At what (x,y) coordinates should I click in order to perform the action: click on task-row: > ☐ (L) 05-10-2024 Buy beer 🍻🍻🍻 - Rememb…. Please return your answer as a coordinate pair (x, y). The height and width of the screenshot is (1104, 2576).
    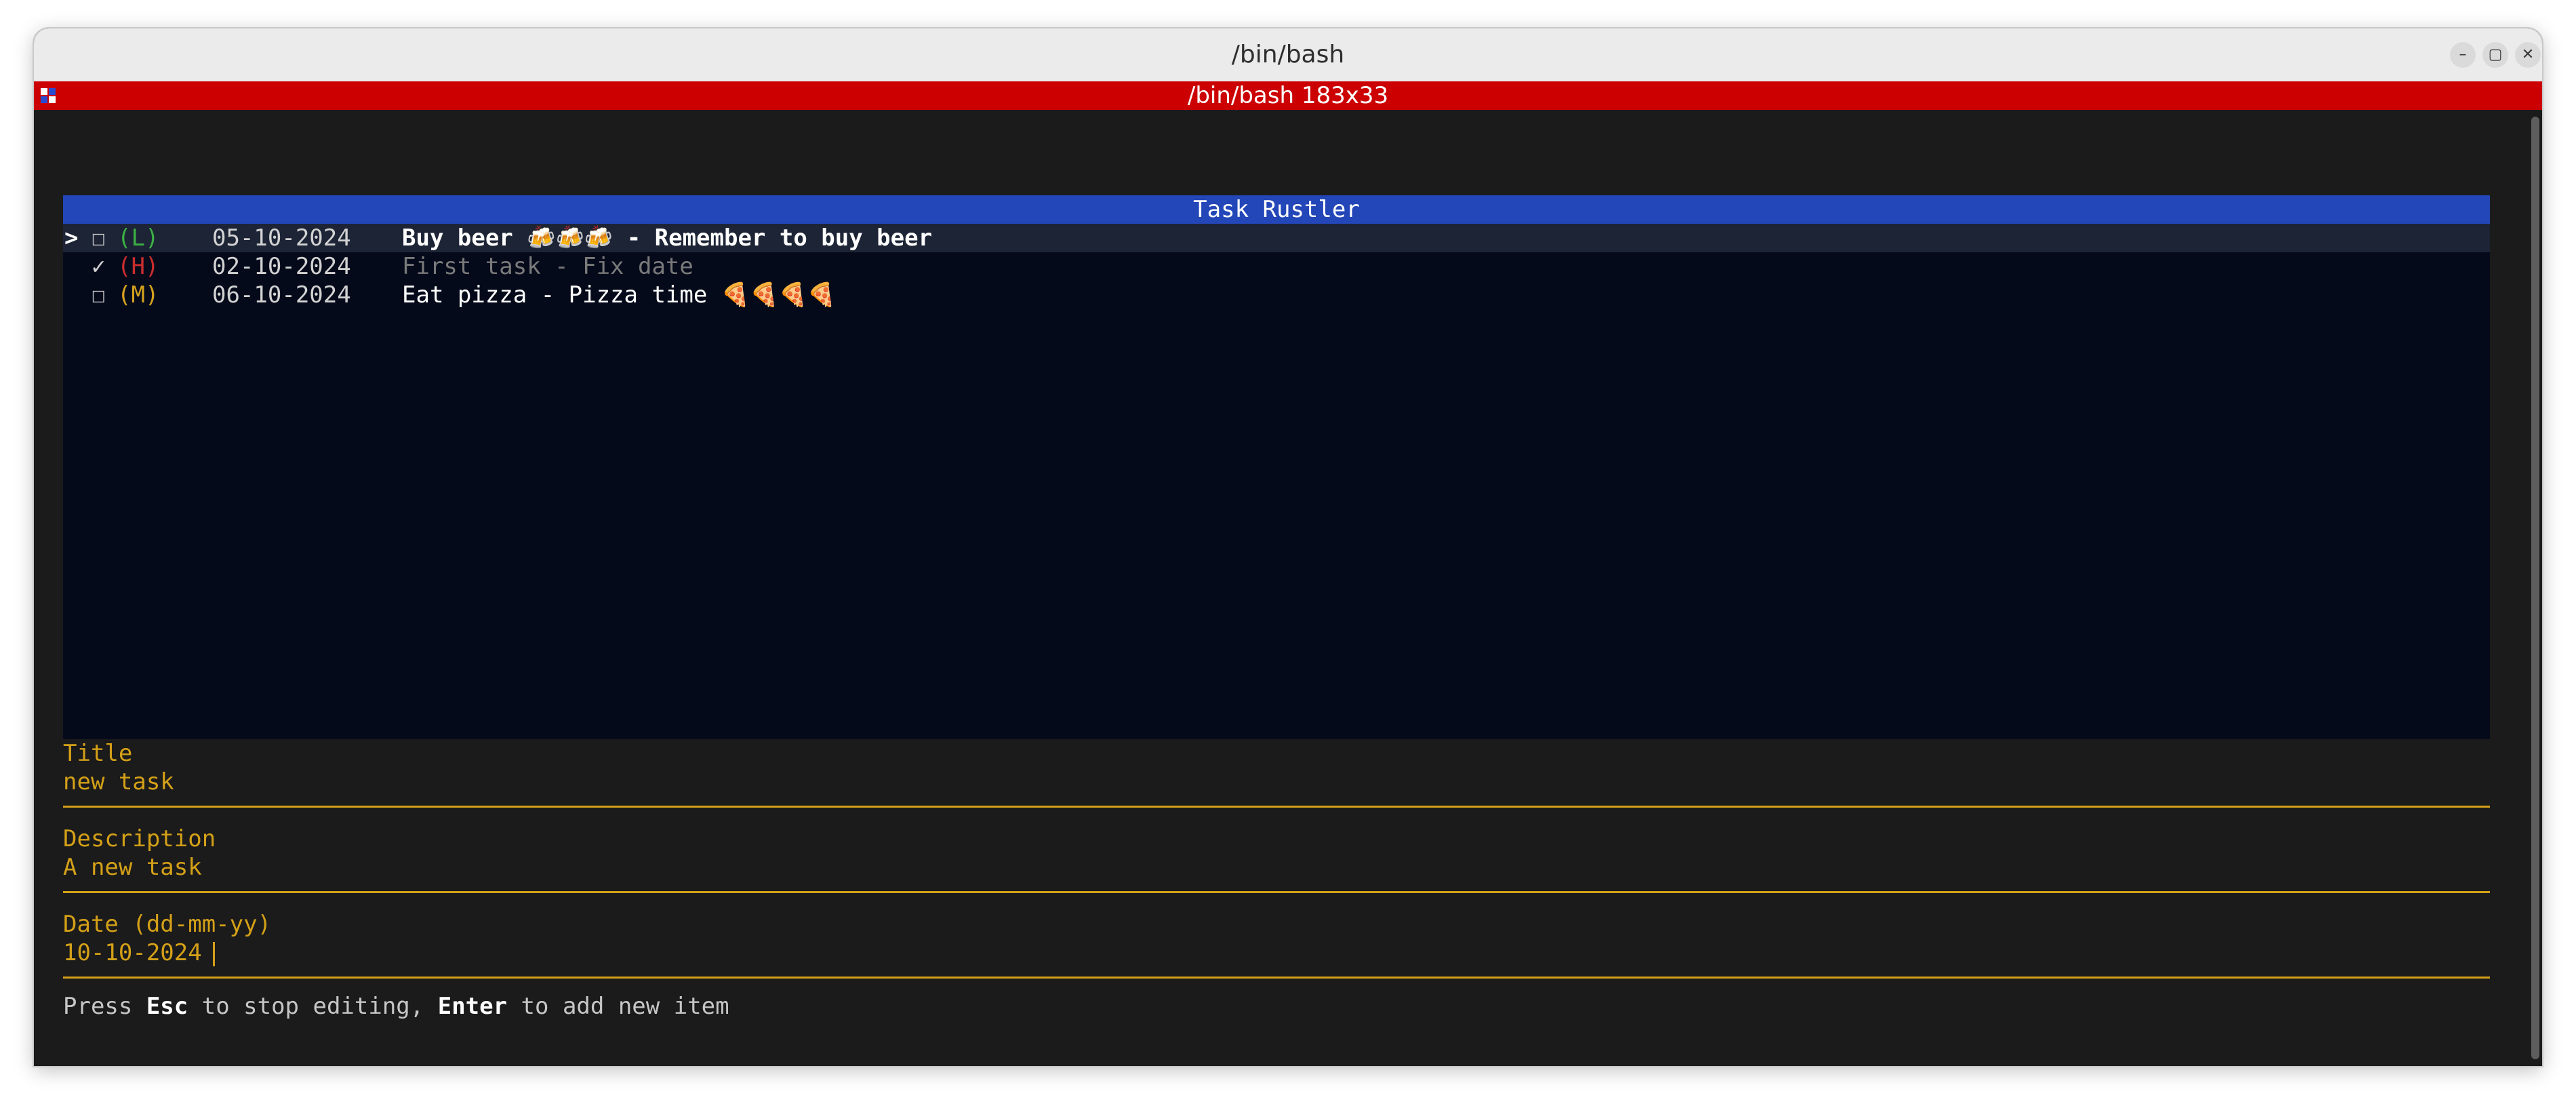
    Looking at the image, I should click on (1276, 238).